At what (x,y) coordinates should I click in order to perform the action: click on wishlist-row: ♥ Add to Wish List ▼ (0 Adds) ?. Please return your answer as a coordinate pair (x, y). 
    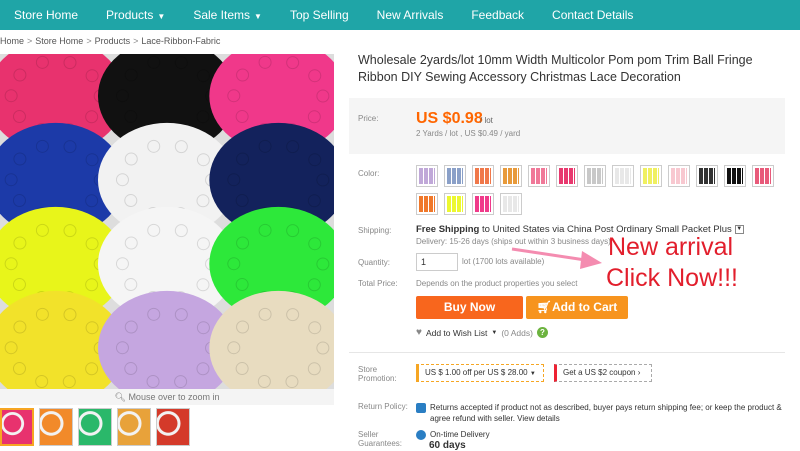
    Looking at the image, I should click on (482, 332).